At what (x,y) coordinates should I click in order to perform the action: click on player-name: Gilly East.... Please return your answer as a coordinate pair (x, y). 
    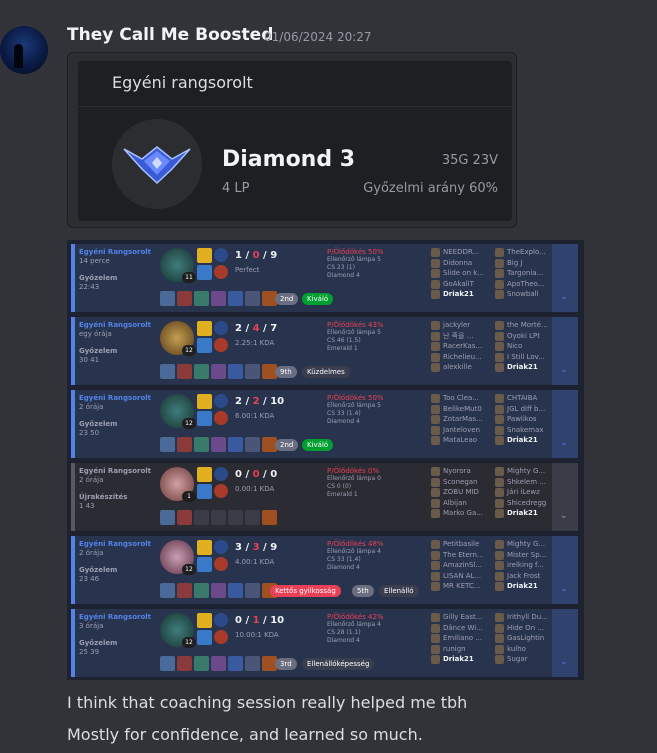
    Looking at the image, I should click on (462, 617).